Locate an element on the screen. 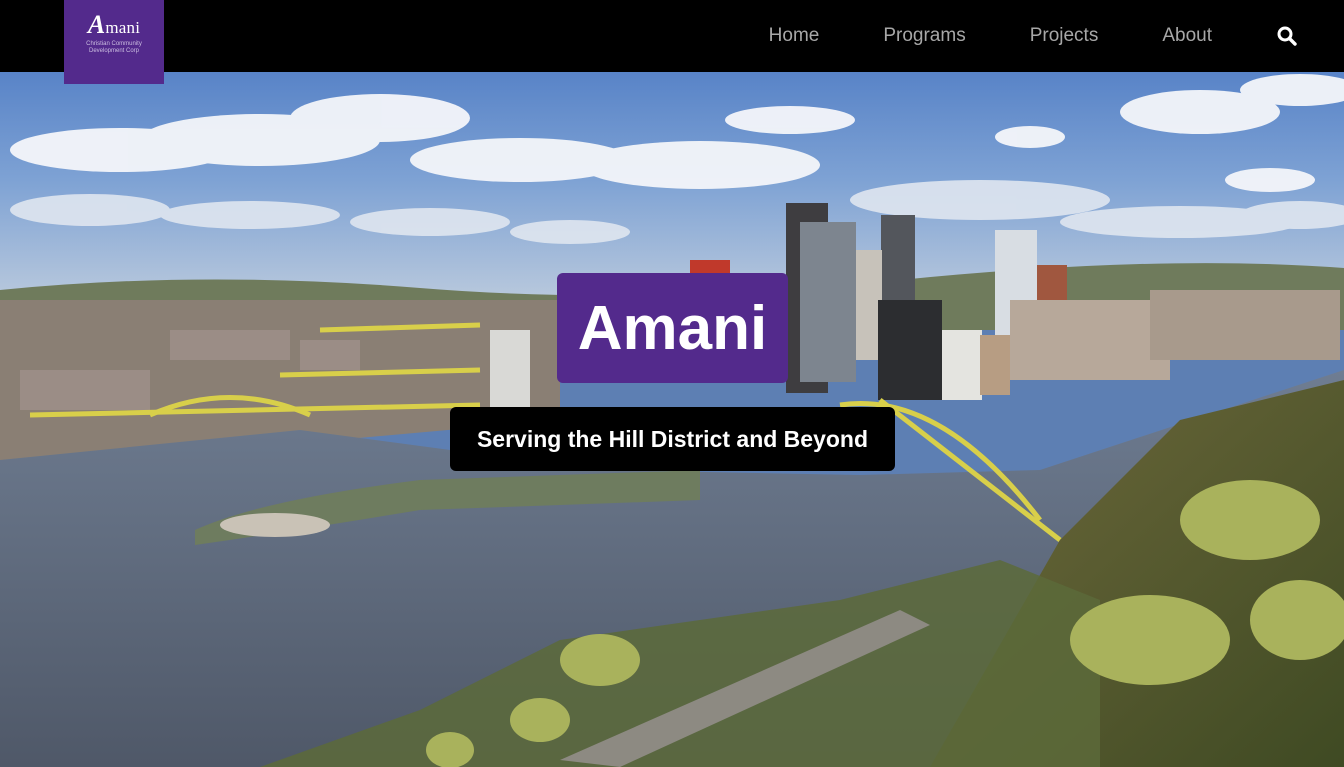 The height and width of the screenshot is (767, 1344). hero-tagline: Serving the Hill District and Beyond is located at coordinates (672, 439).